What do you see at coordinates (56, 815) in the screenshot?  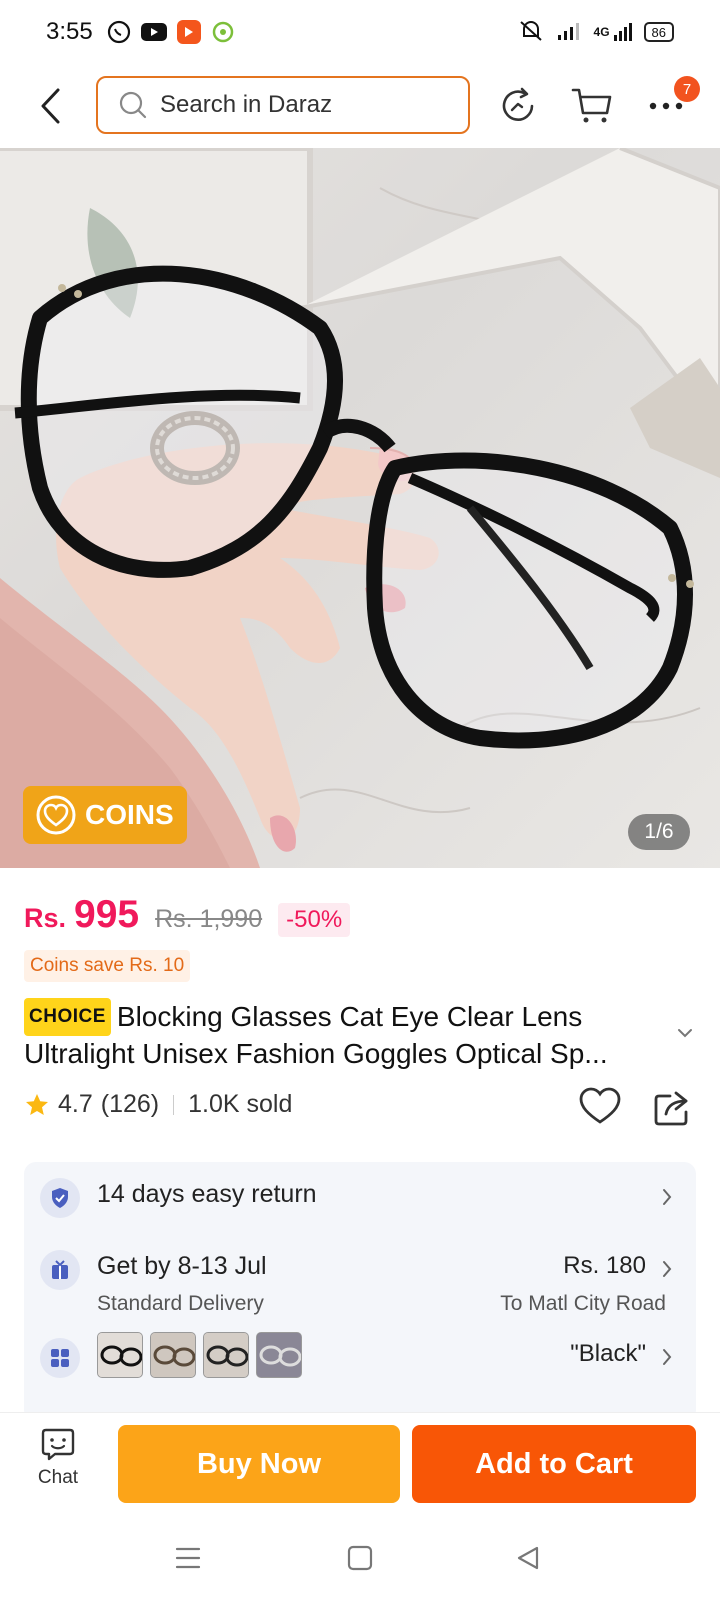 I see `coins-heart-icon` at bounding box center [56, 815].